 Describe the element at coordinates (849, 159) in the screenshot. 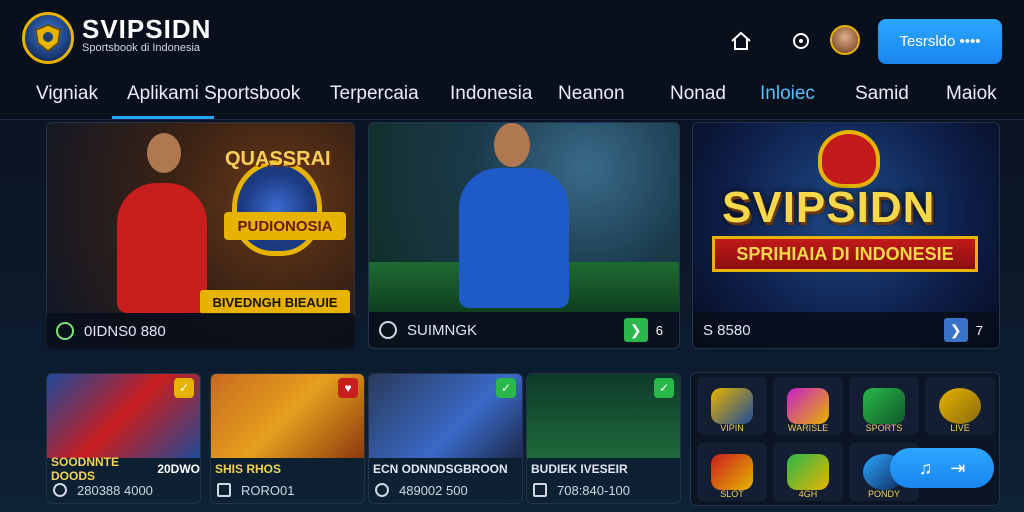

I see `logo-crest-icon` at that location.